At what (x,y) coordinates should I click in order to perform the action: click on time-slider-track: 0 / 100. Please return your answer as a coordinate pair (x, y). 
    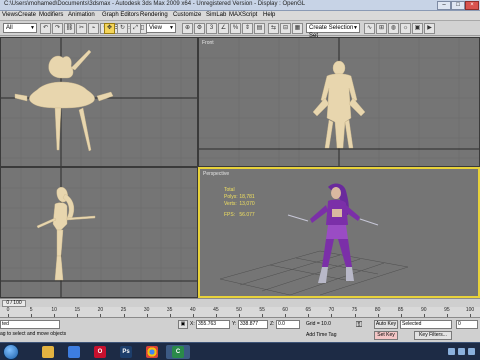
    Looking at the image, I should click on (240, 302).